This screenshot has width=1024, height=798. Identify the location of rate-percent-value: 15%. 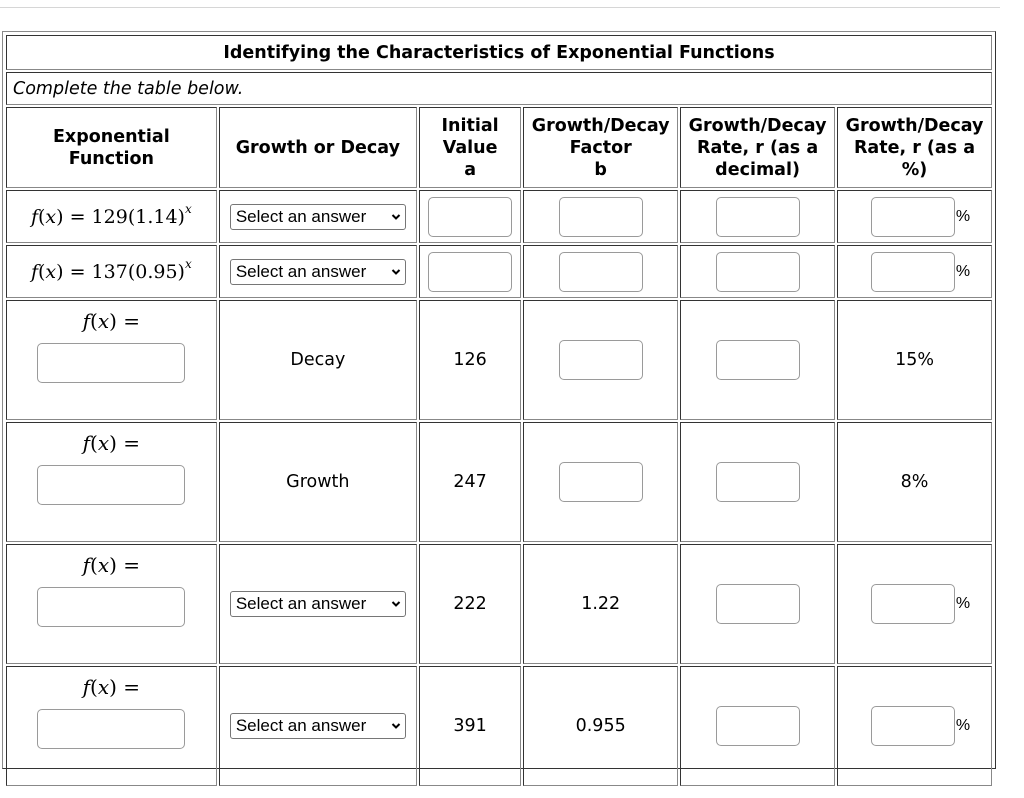
(914, 360).